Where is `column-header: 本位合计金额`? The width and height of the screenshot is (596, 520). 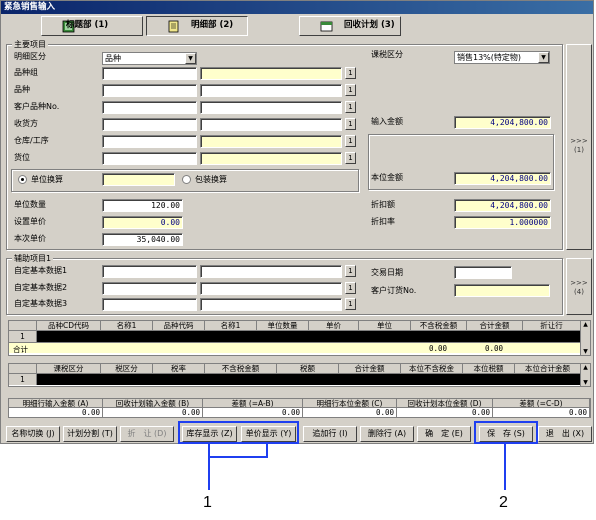 column-header: 本位合计金额 is located at coordinates (548, 369).